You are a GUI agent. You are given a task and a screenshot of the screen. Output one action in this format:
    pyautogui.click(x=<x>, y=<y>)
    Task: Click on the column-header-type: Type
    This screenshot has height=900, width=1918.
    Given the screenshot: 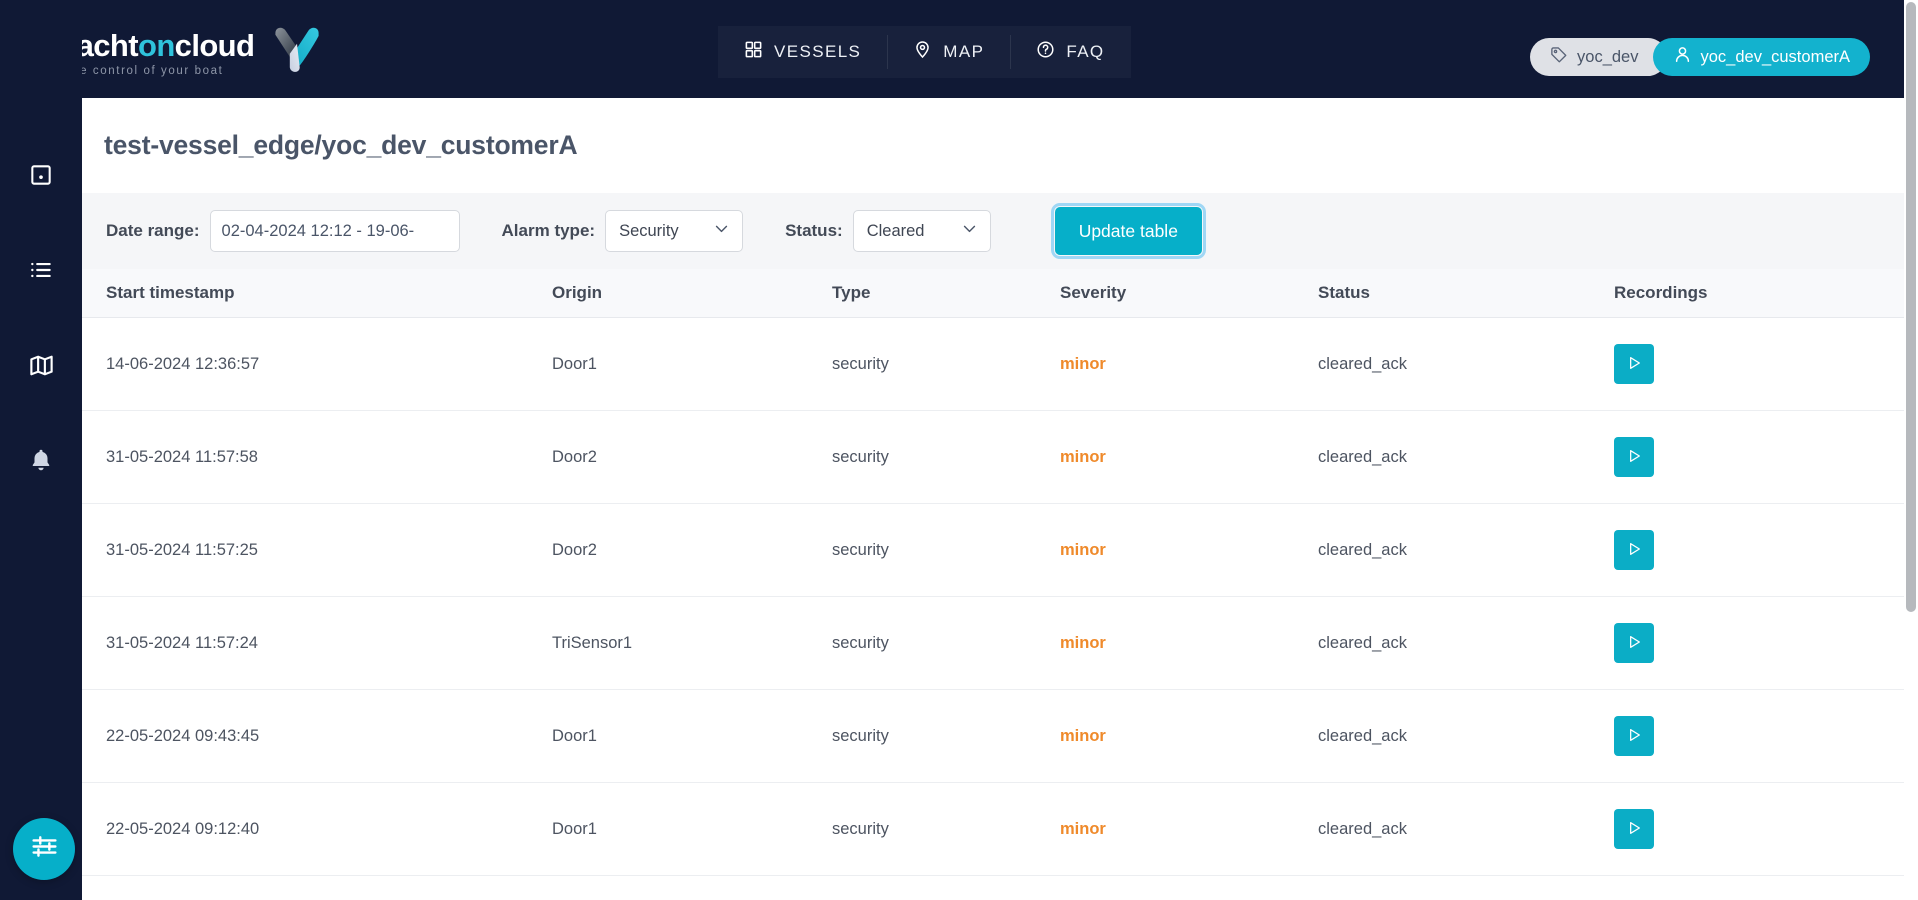 What is the action you would take?
    pyautogui.click(x=946, y=293)
    